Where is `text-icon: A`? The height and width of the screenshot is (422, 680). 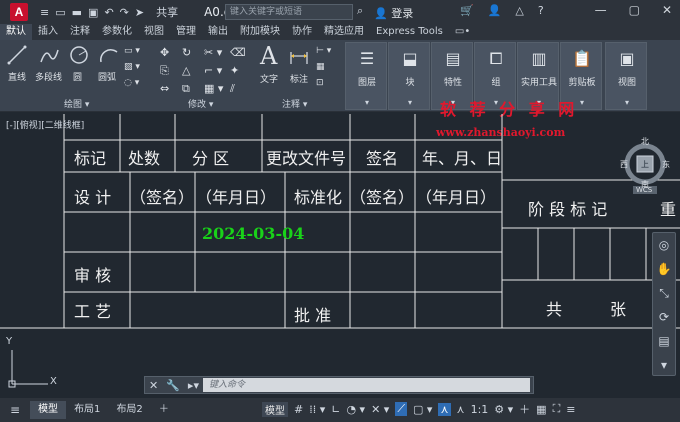
text-icon: A is located at coordinates (268, 56).